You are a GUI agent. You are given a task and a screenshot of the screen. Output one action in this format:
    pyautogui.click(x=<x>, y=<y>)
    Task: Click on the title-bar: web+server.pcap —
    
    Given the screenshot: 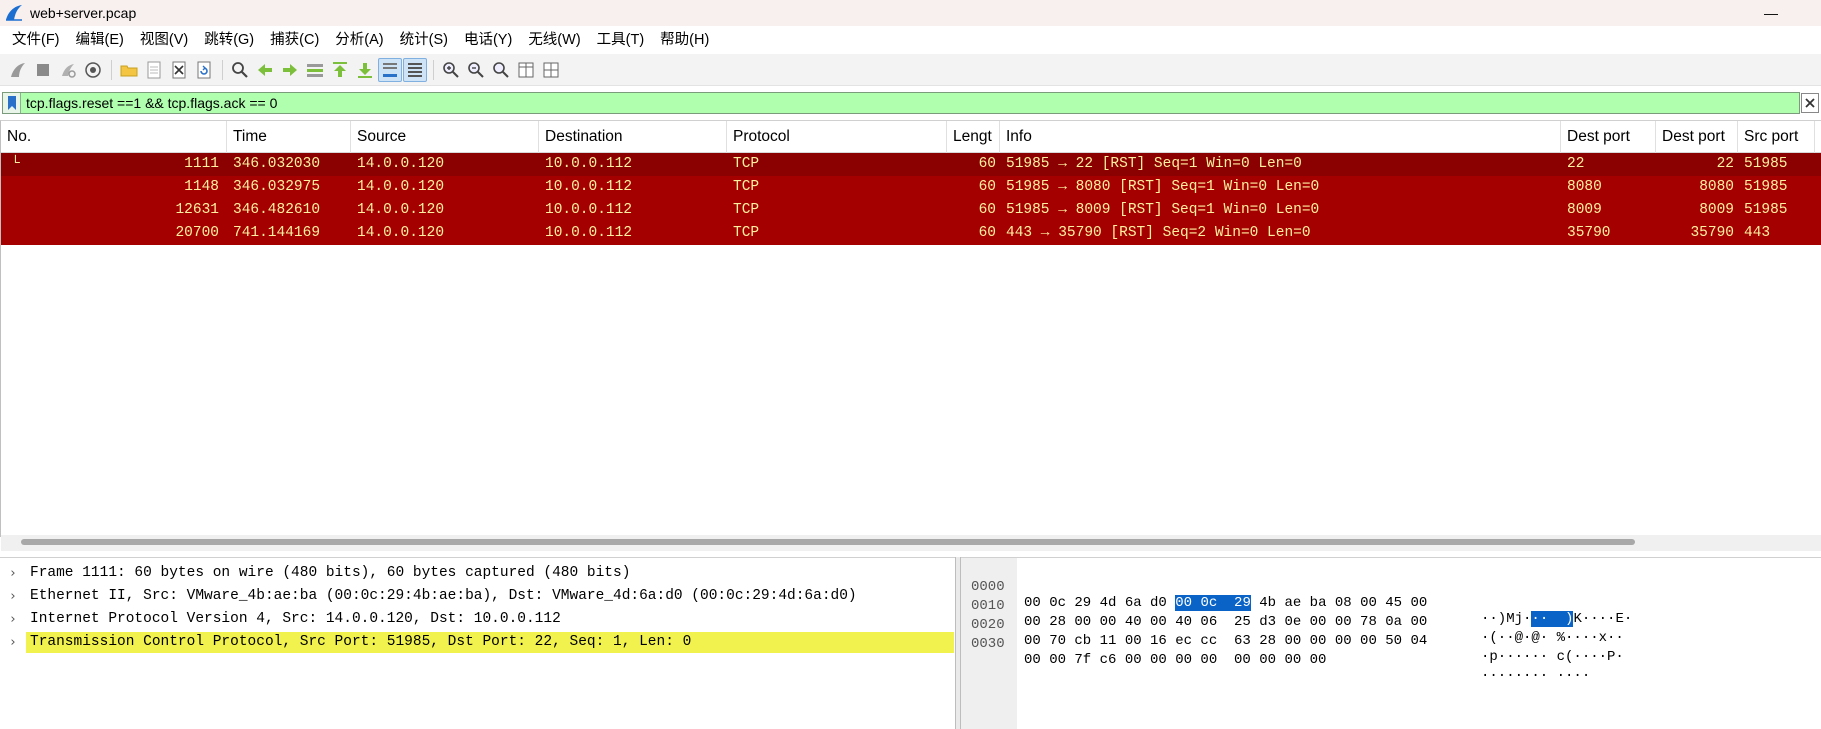 What is the action you would take?
    pyautogui.click(x=910, y=13)
    